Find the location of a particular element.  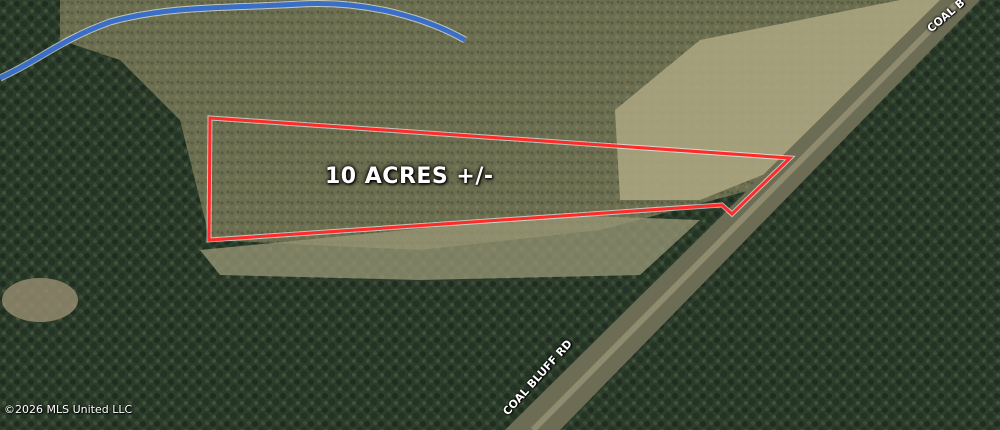

copyright-notice: ©2026 MLS United LLC is located at coordinates (68, 409).